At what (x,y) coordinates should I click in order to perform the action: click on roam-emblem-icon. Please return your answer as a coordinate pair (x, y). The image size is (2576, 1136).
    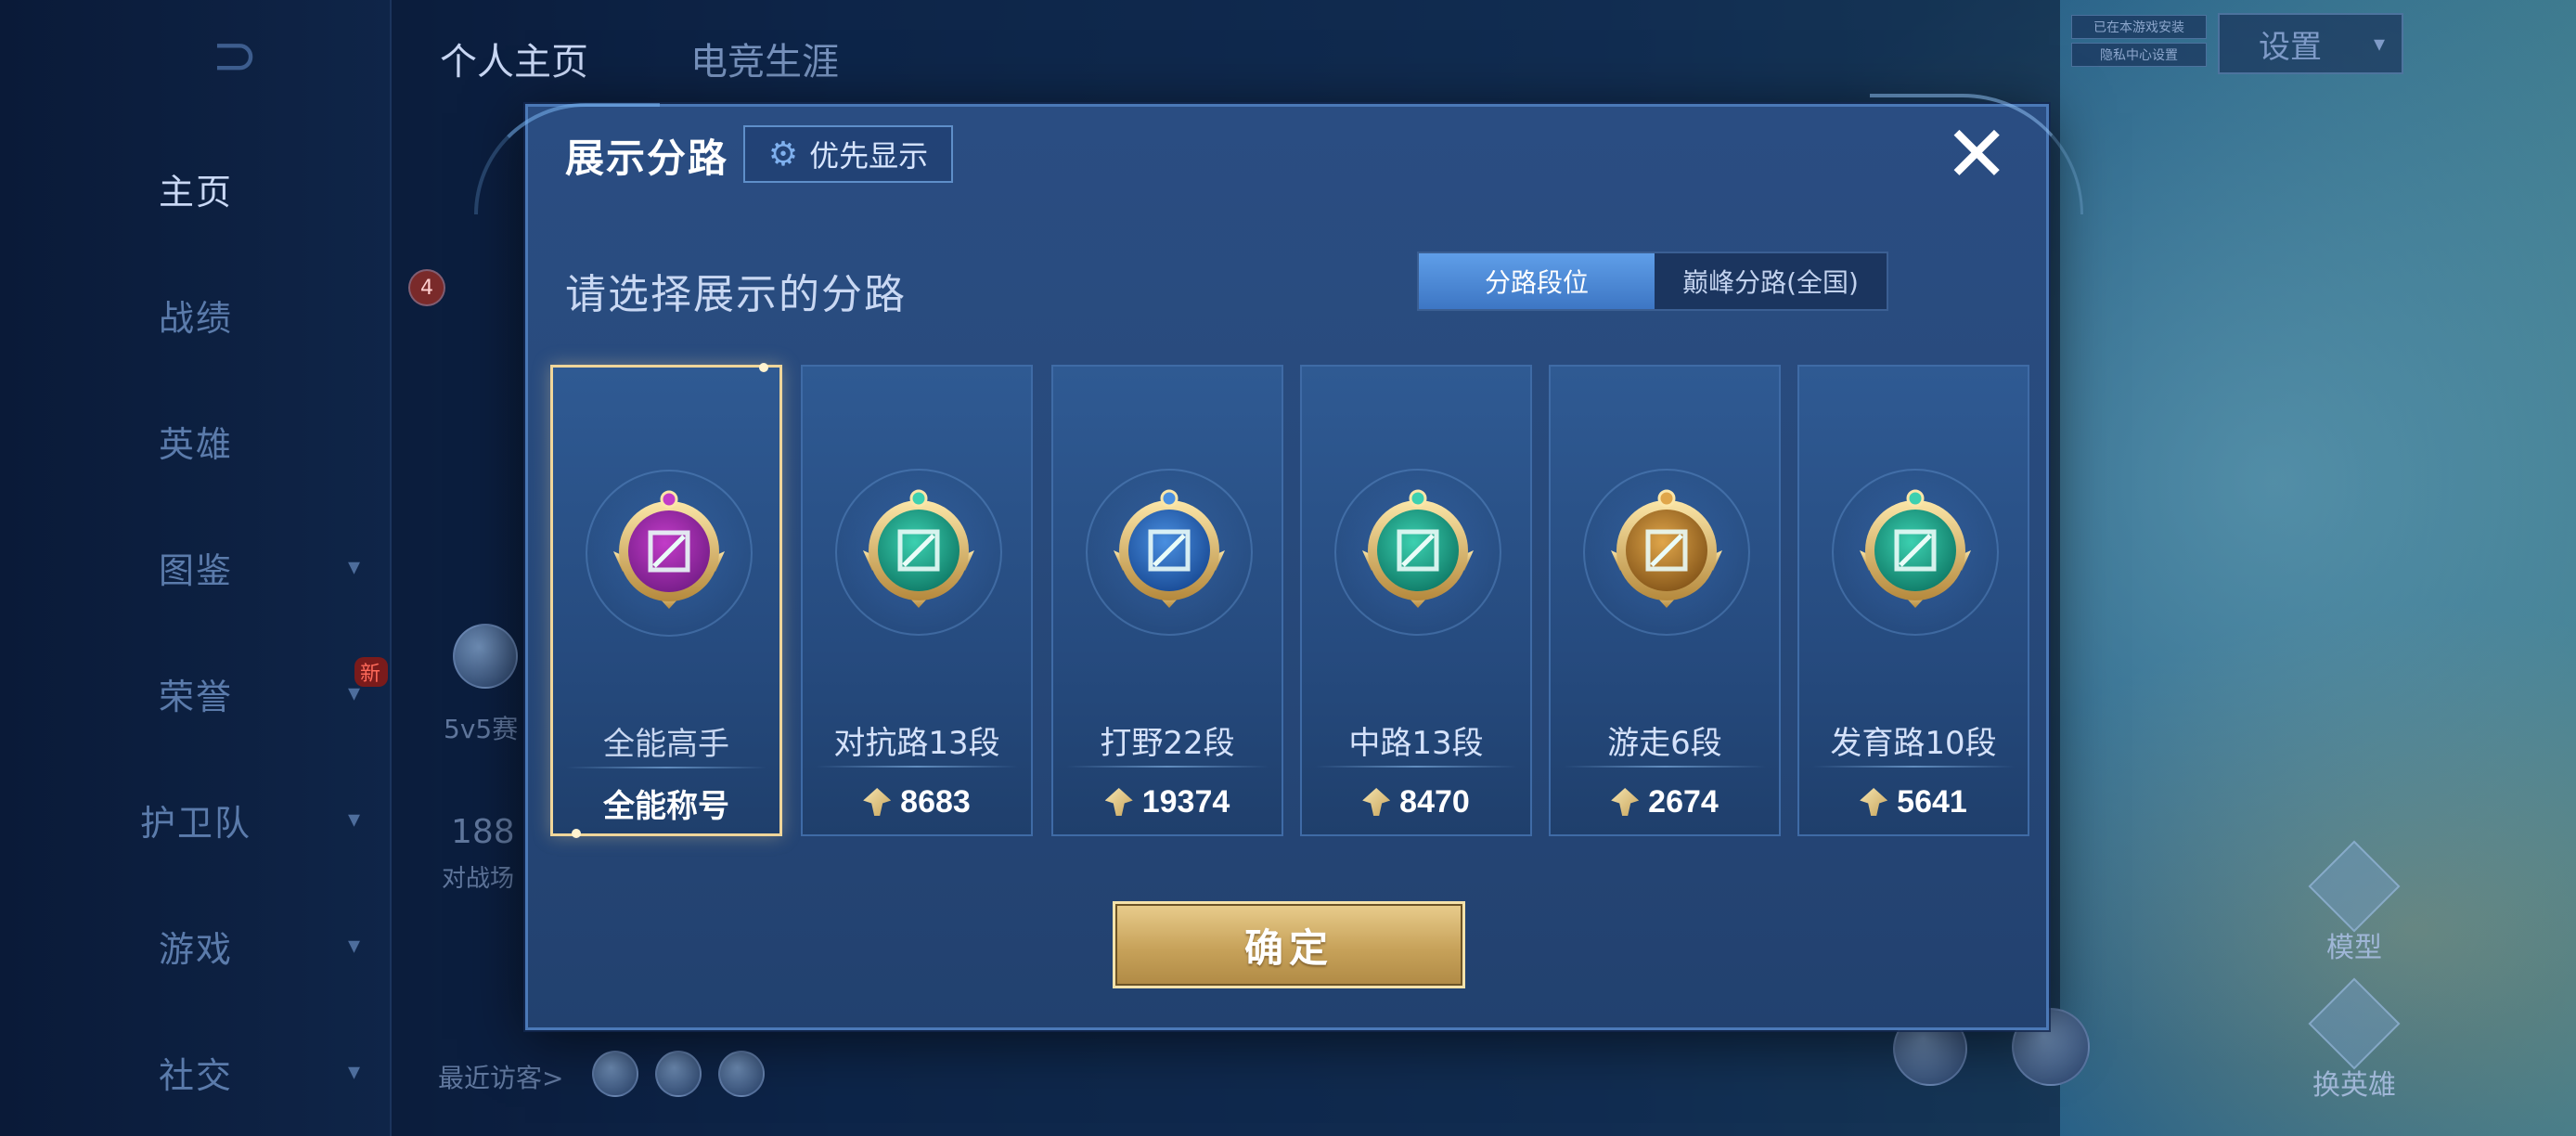
    Looking at the image, I should click on (1667, 548).